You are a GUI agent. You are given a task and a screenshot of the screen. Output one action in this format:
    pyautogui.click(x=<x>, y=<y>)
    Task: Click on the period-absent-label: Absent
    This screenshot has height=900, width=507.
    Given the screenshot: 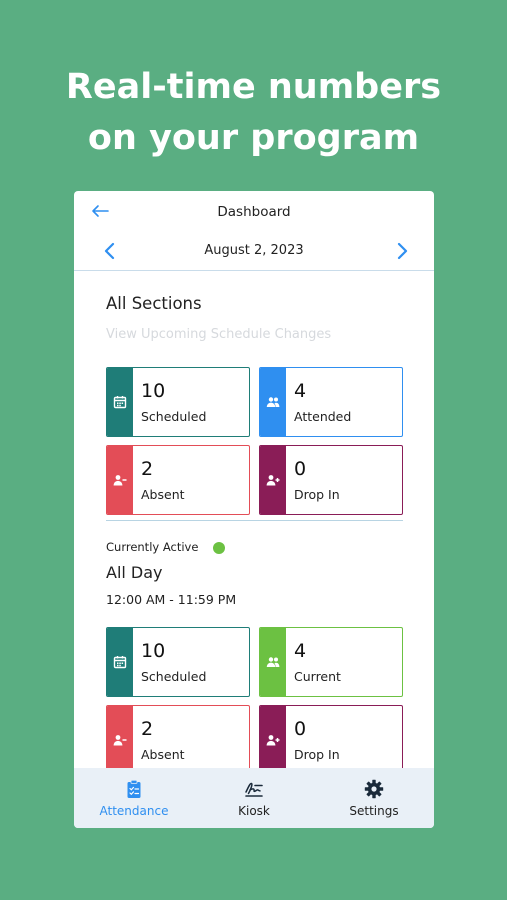 What is the action you would take?
    pyautogui.click(x=163, y=754)
    